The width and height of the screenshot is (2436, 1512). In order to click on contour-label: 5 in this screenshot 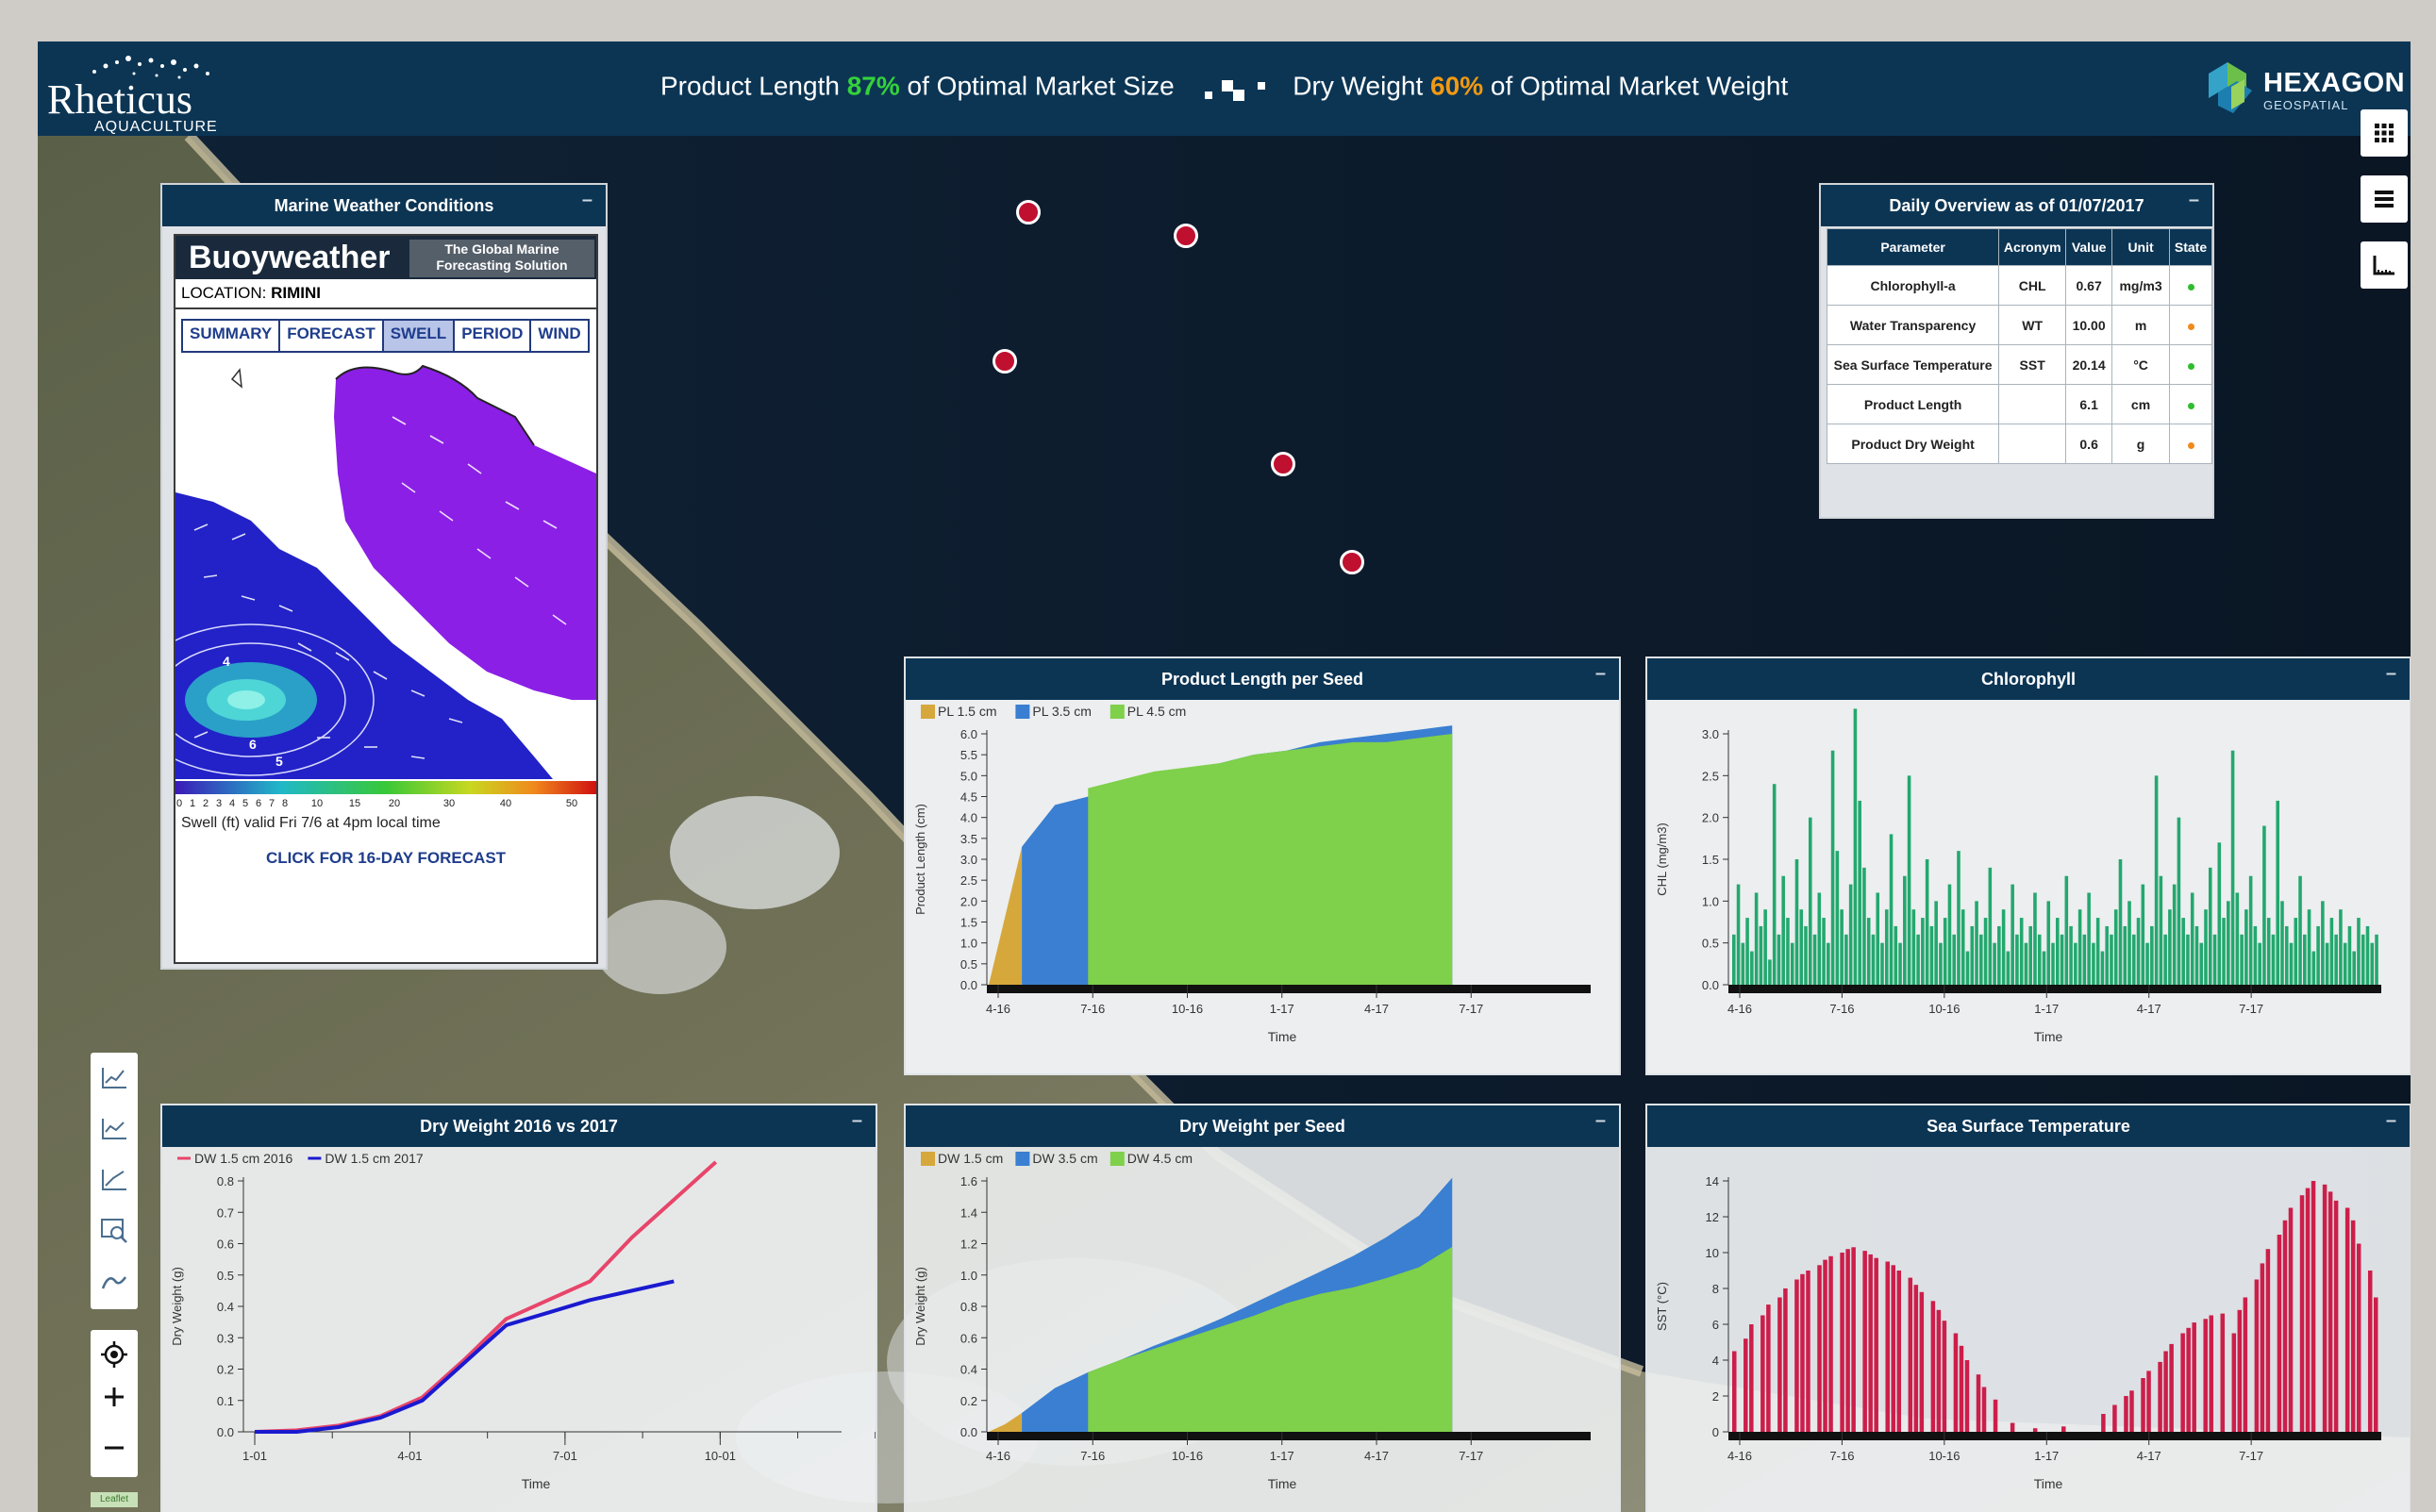, I will do `click(279, 761)`.